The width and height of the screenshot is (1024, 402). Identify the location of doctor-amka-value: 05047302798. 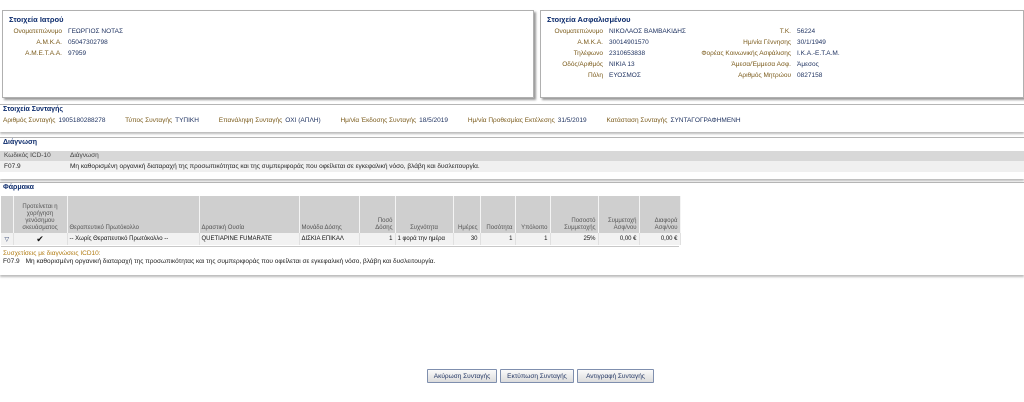
(88, 42).